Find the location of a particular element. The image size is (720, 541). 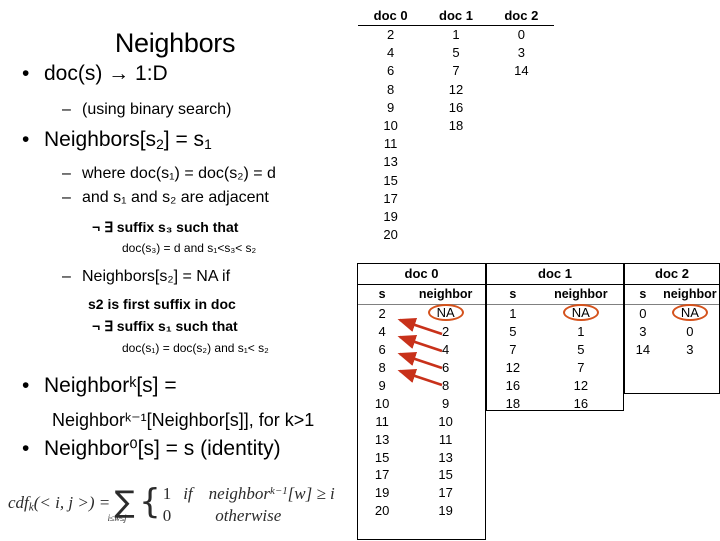

table-row: 64 is located at coordinates (421, 350).